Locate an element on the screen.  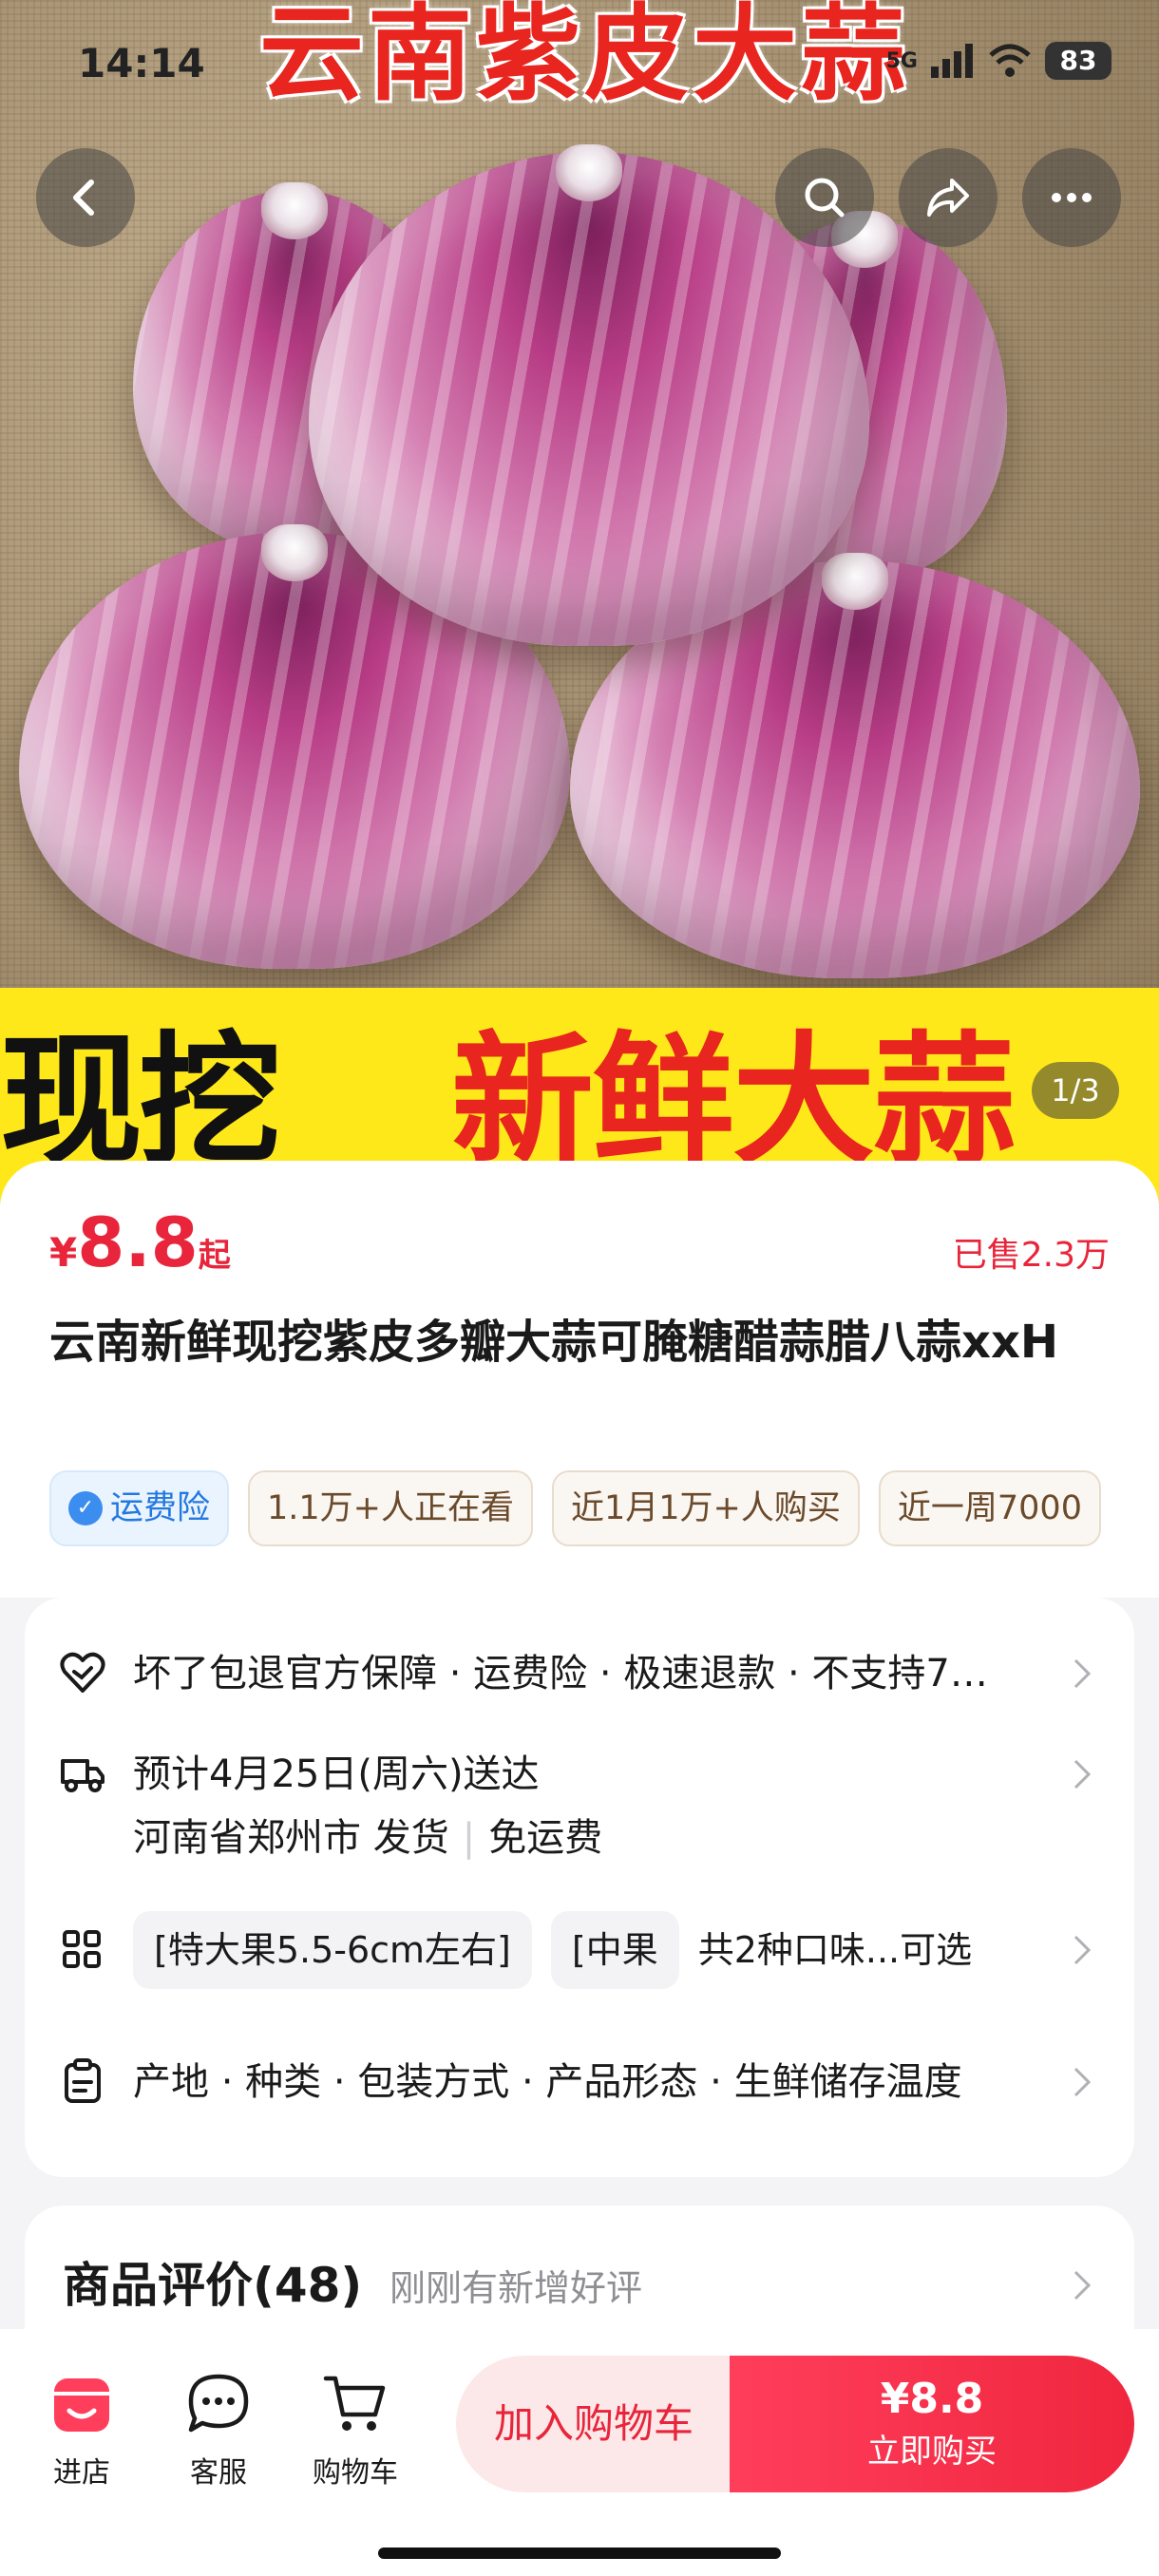
shield-check-icon: ✓ is located at coordinates (85, 1508).